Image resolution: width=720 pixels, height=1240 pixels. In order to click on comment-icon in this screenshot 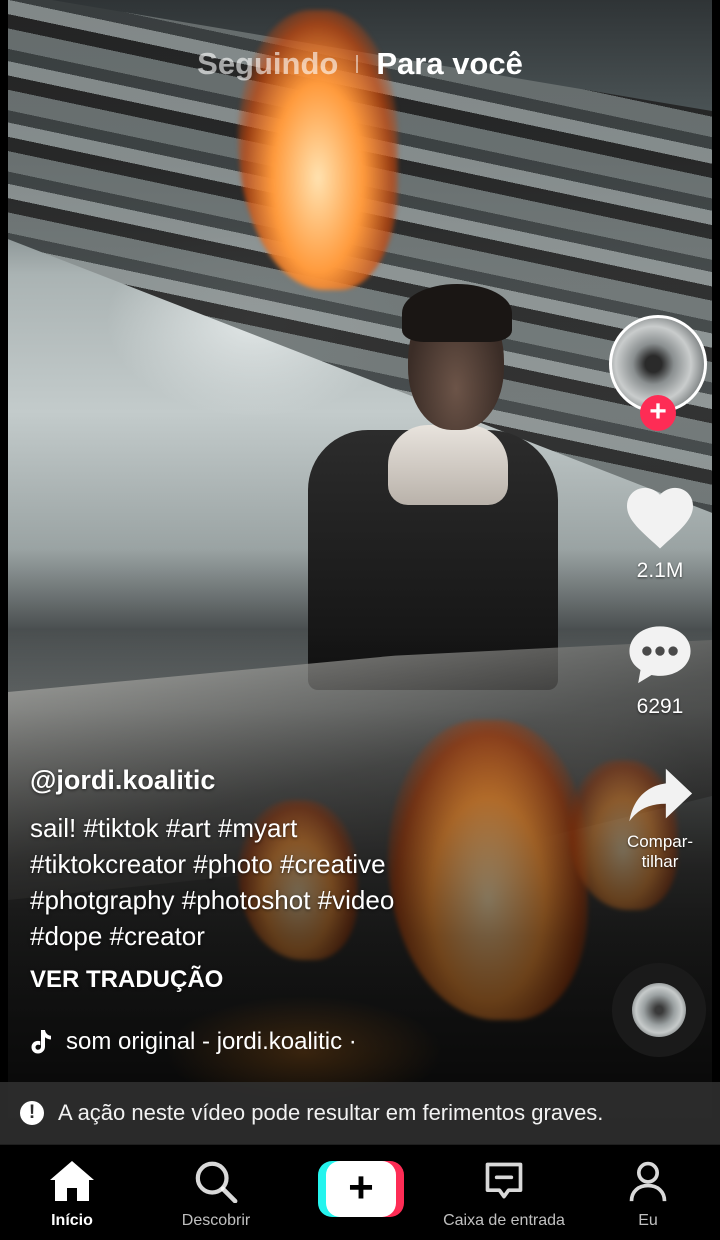, I will do `click(660, 655)`.